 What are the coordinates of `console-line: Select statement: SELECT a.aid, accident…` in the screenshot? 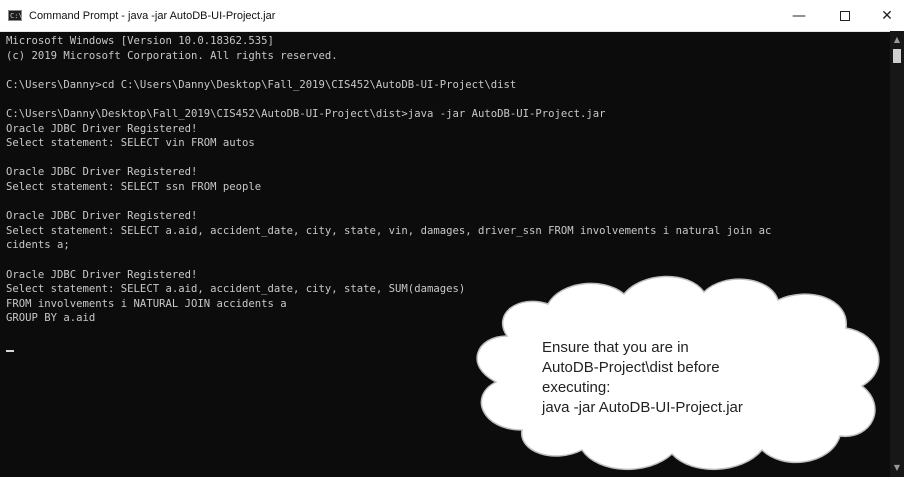 It's located at (389, 230).